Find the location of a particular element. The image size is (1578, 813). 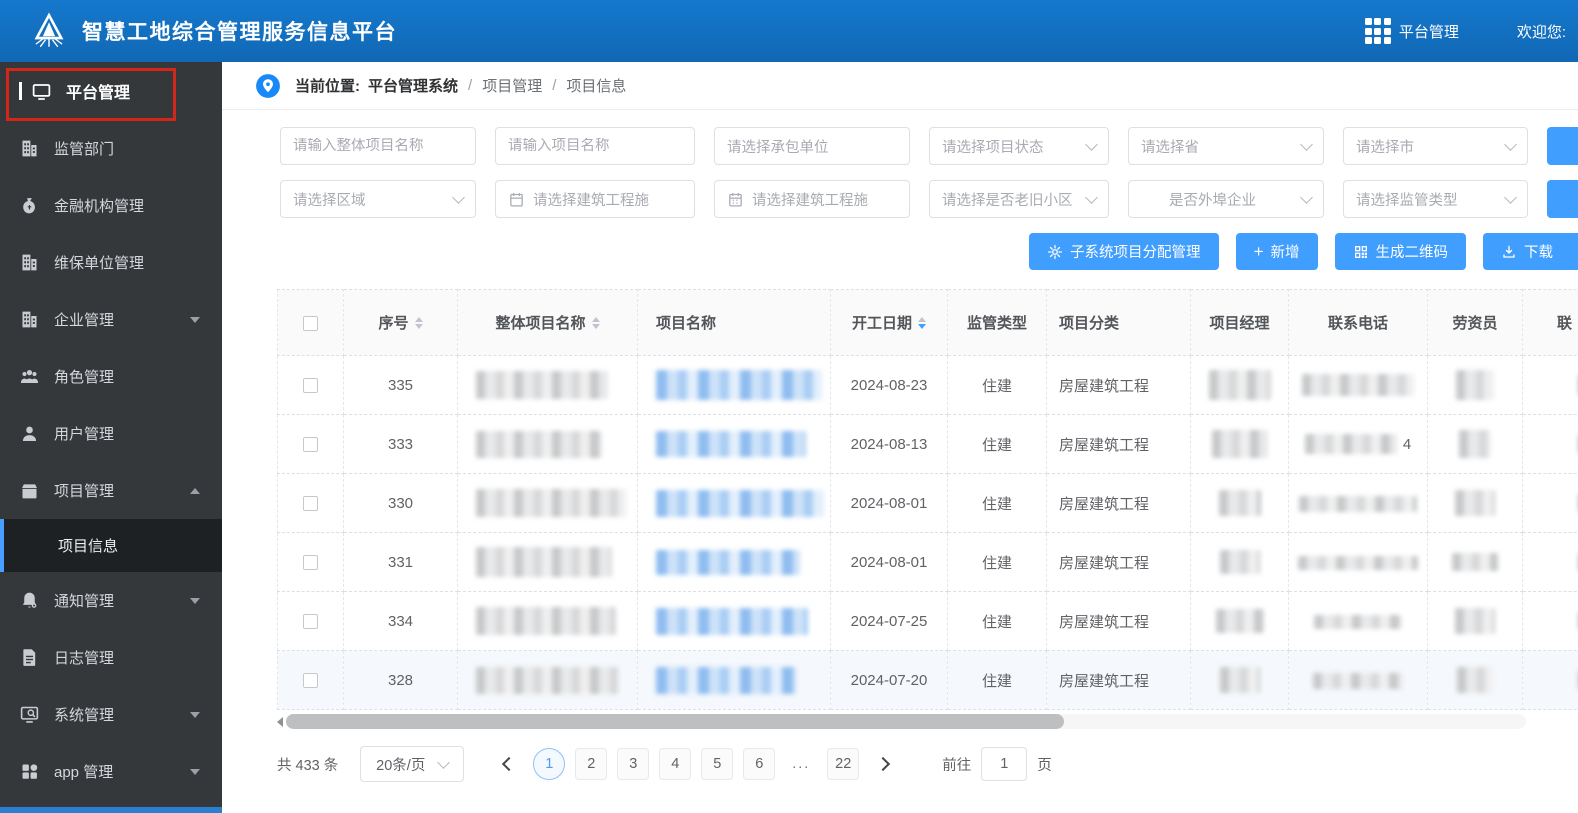

sidebar-item-roles: 角色管理 is located at coordinates (111, 376).